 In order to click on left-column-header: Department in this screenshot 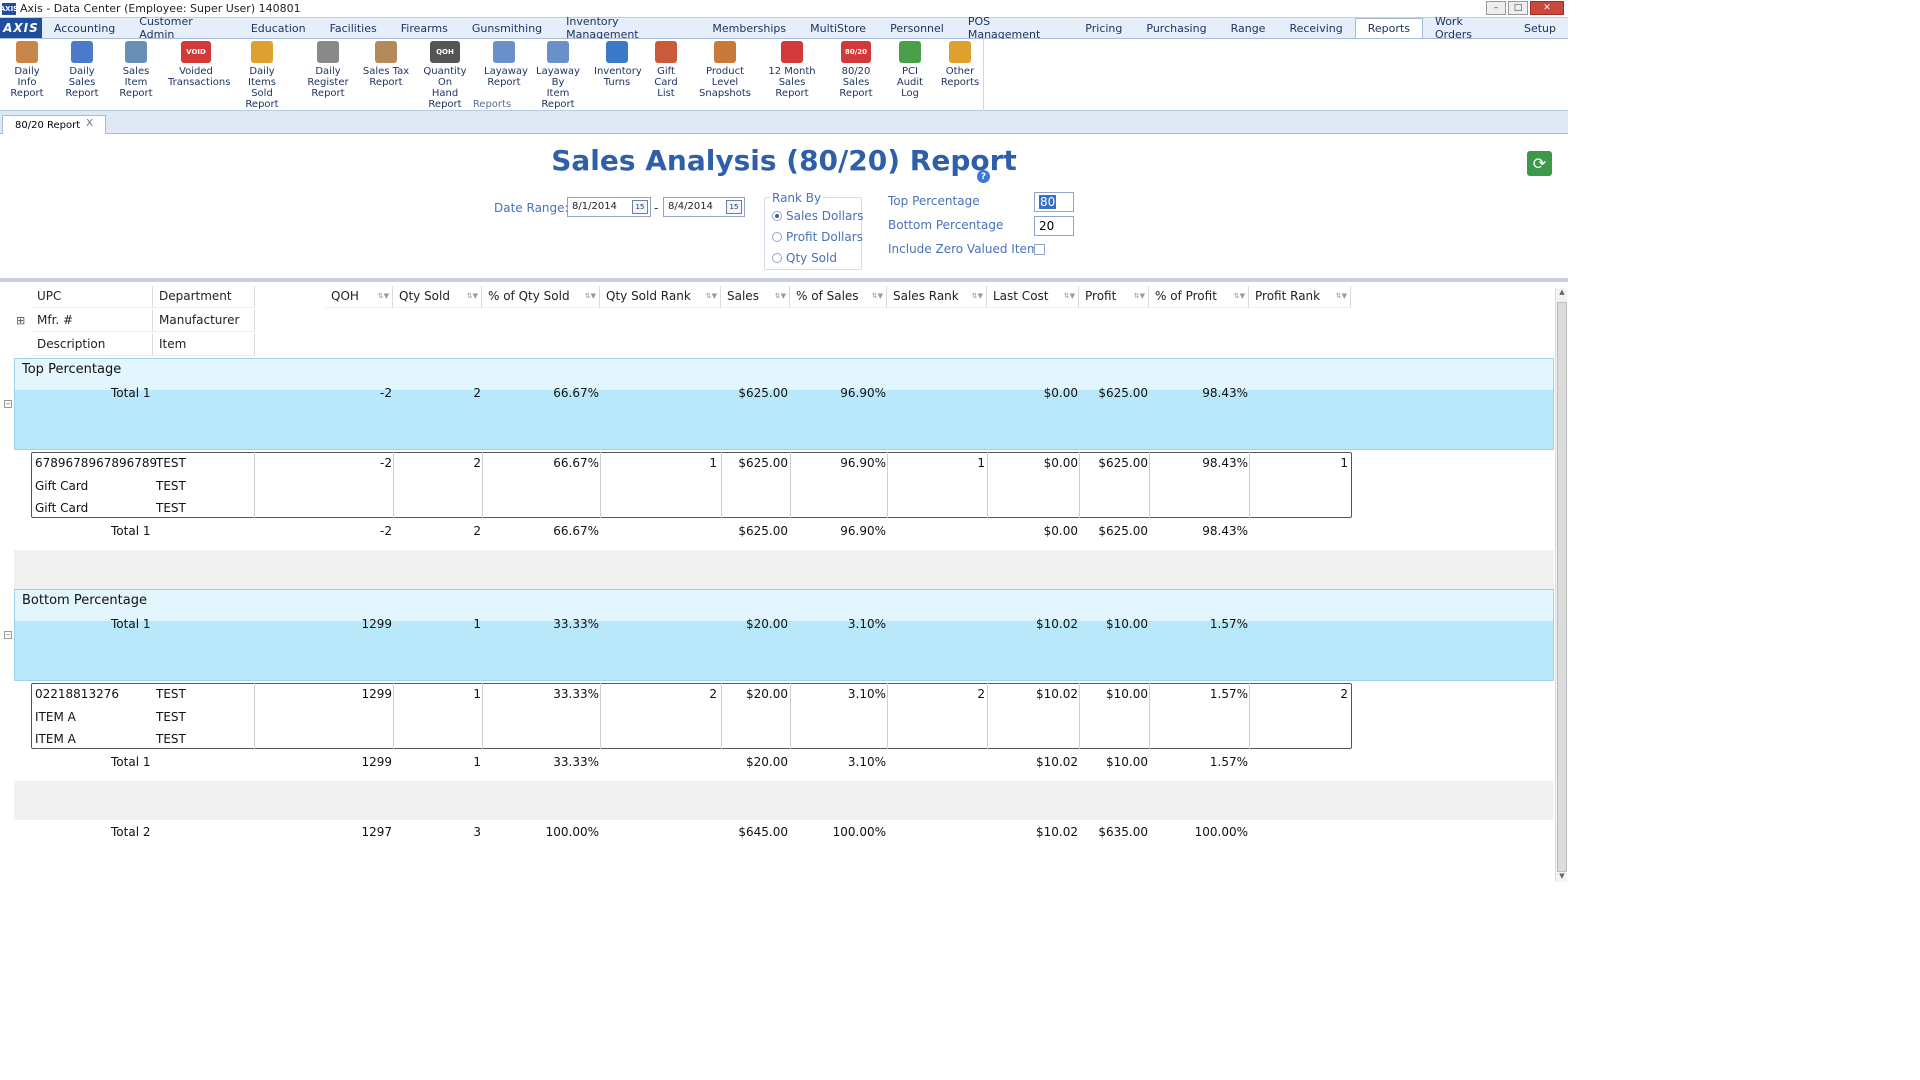, I will do `click(204, 297)`.